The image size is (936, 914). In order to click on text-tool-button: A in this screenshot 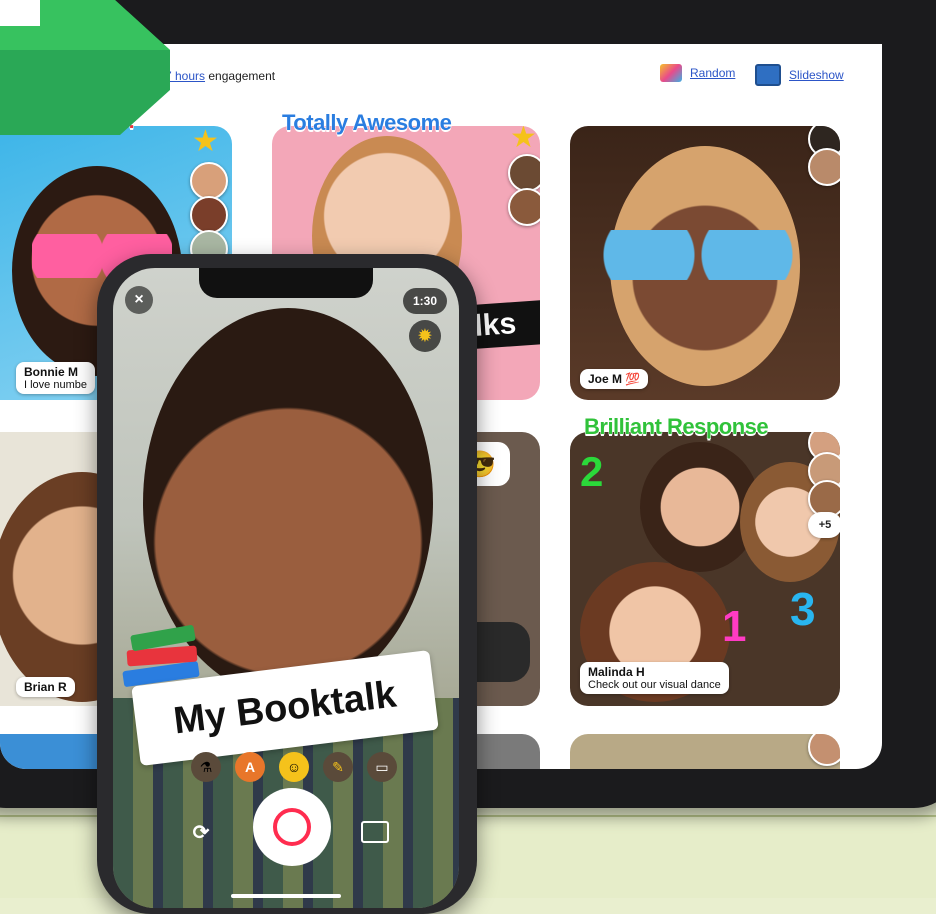, I will do `click(250, 767)`.